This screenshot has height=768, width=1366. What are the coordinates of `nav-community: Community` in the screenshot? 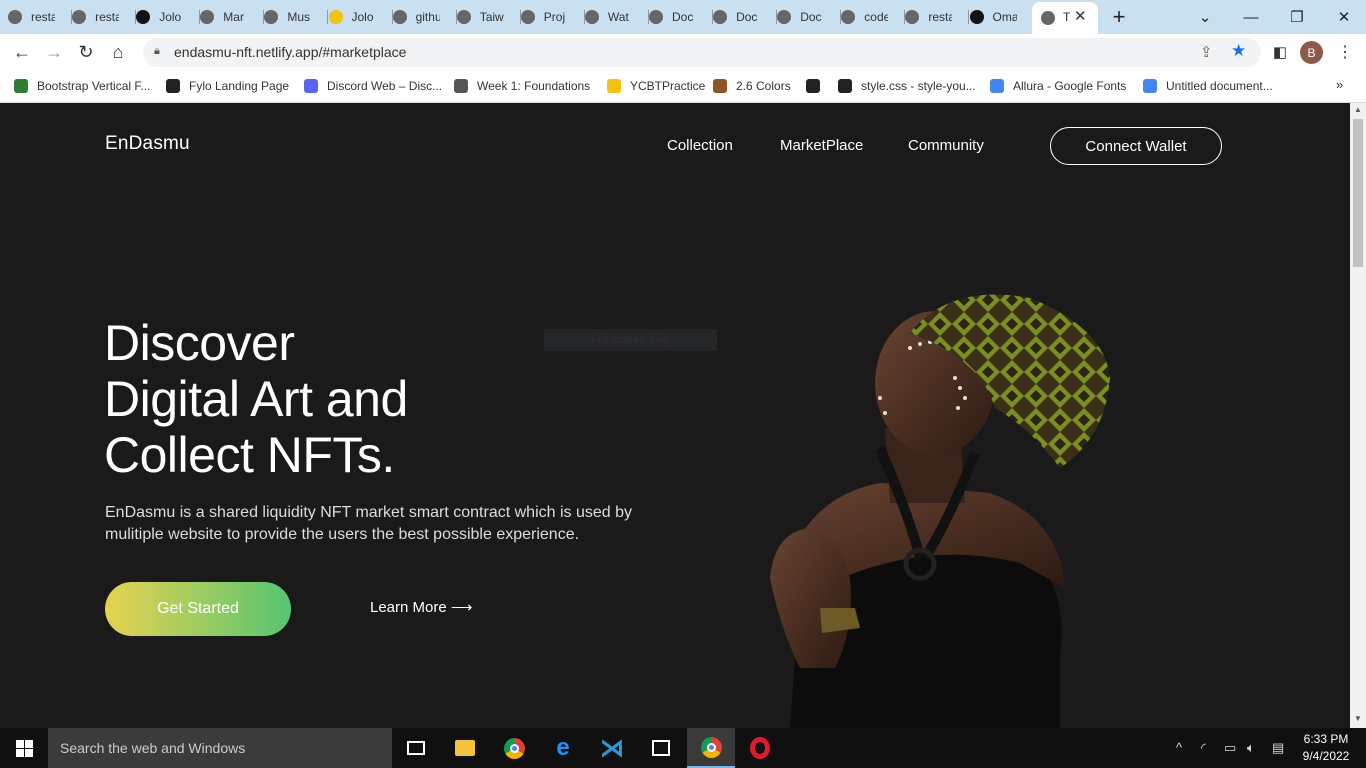 It's located at (946, 145).